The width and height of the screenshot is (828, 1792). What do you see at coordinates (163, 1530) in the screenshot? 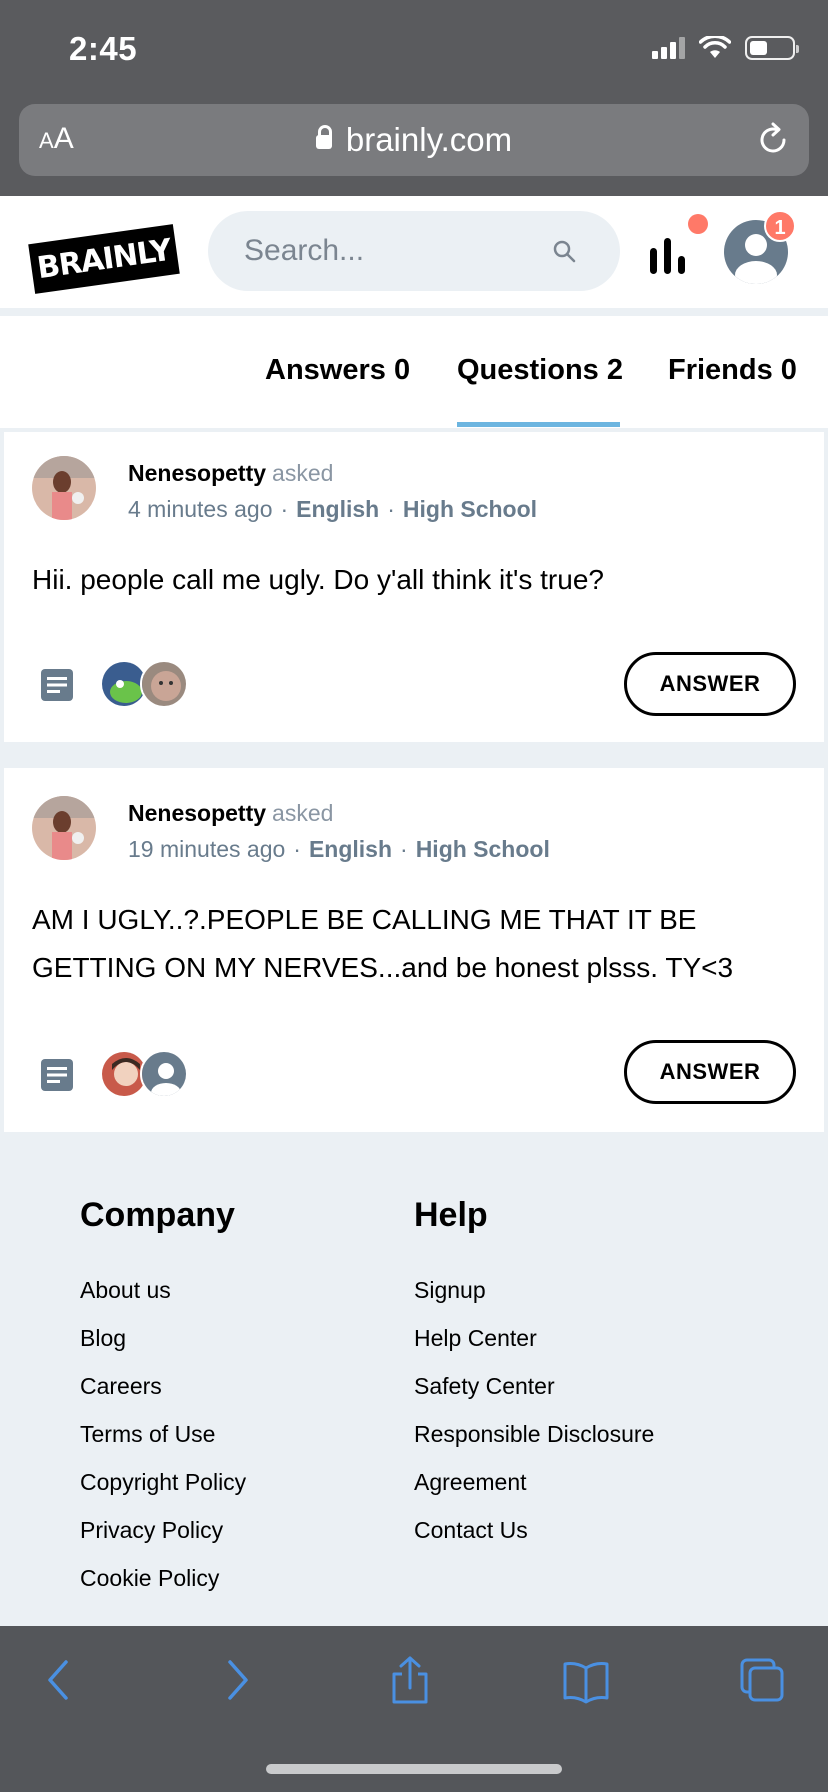
I see `footer-link: Privacy Policy` at bounding box center [163, 1530].